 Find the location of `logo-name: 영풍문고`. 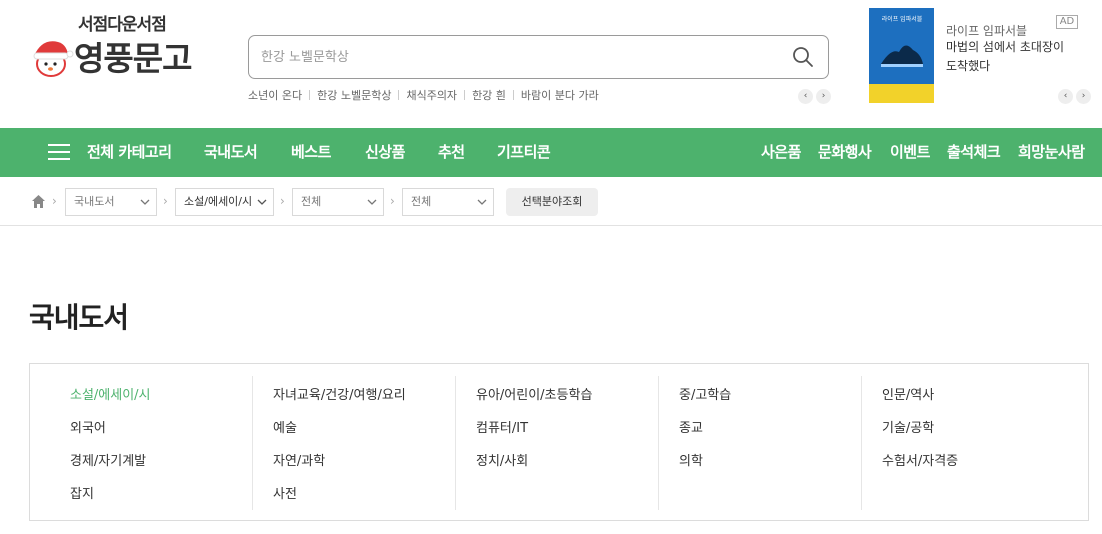

logo-name: 영풍문고 is located at coordinates (133, 58).